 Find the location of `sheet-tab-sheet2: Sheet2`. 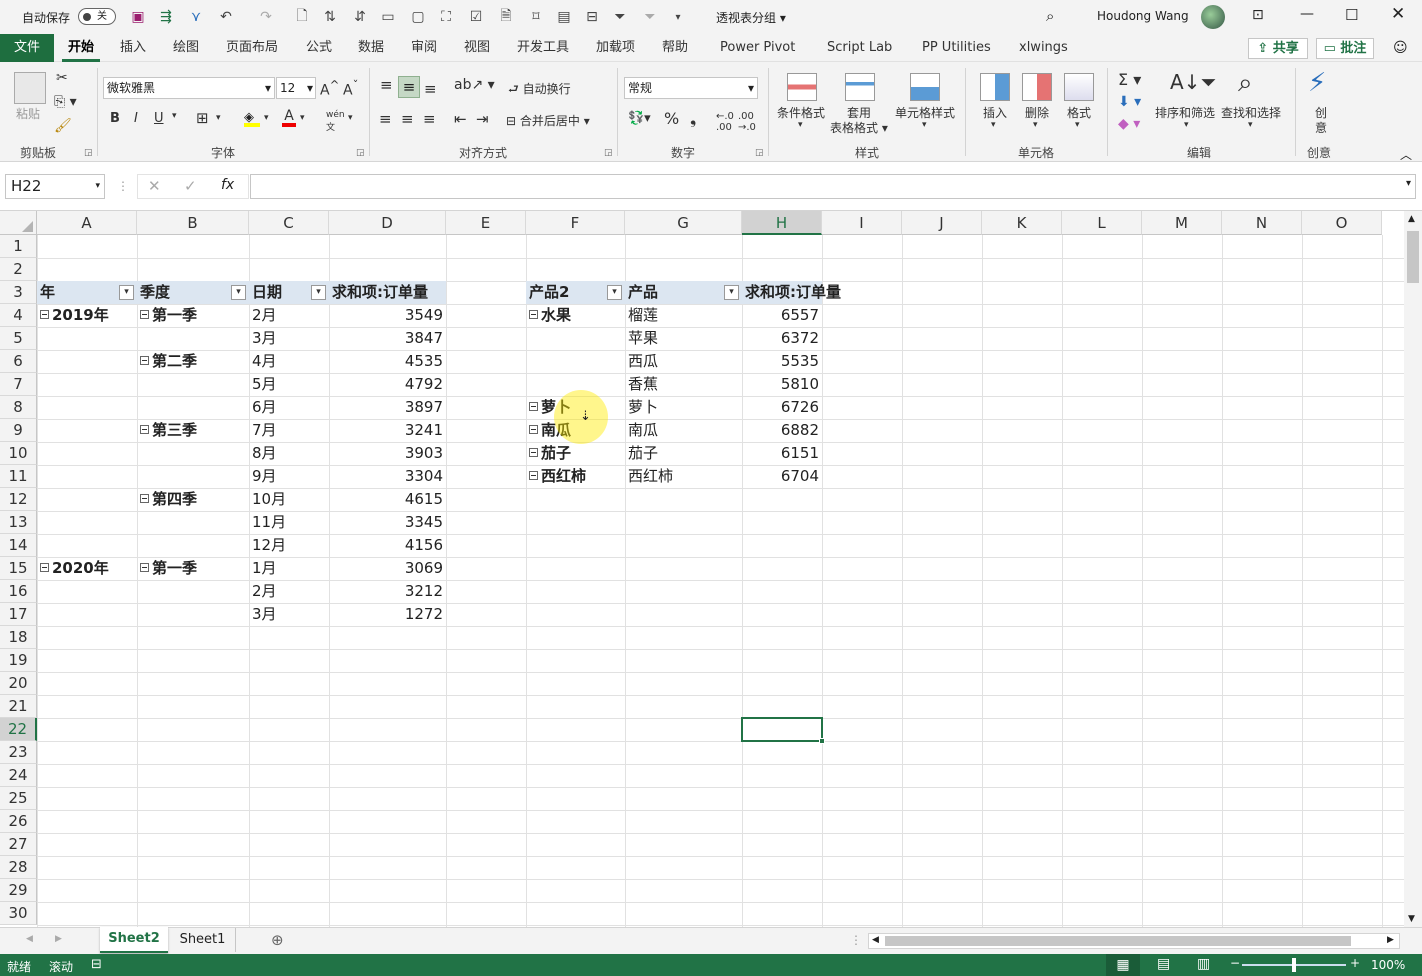

sheet-tab-sheet2: Sheet2 is located at coordinates (134, 940).